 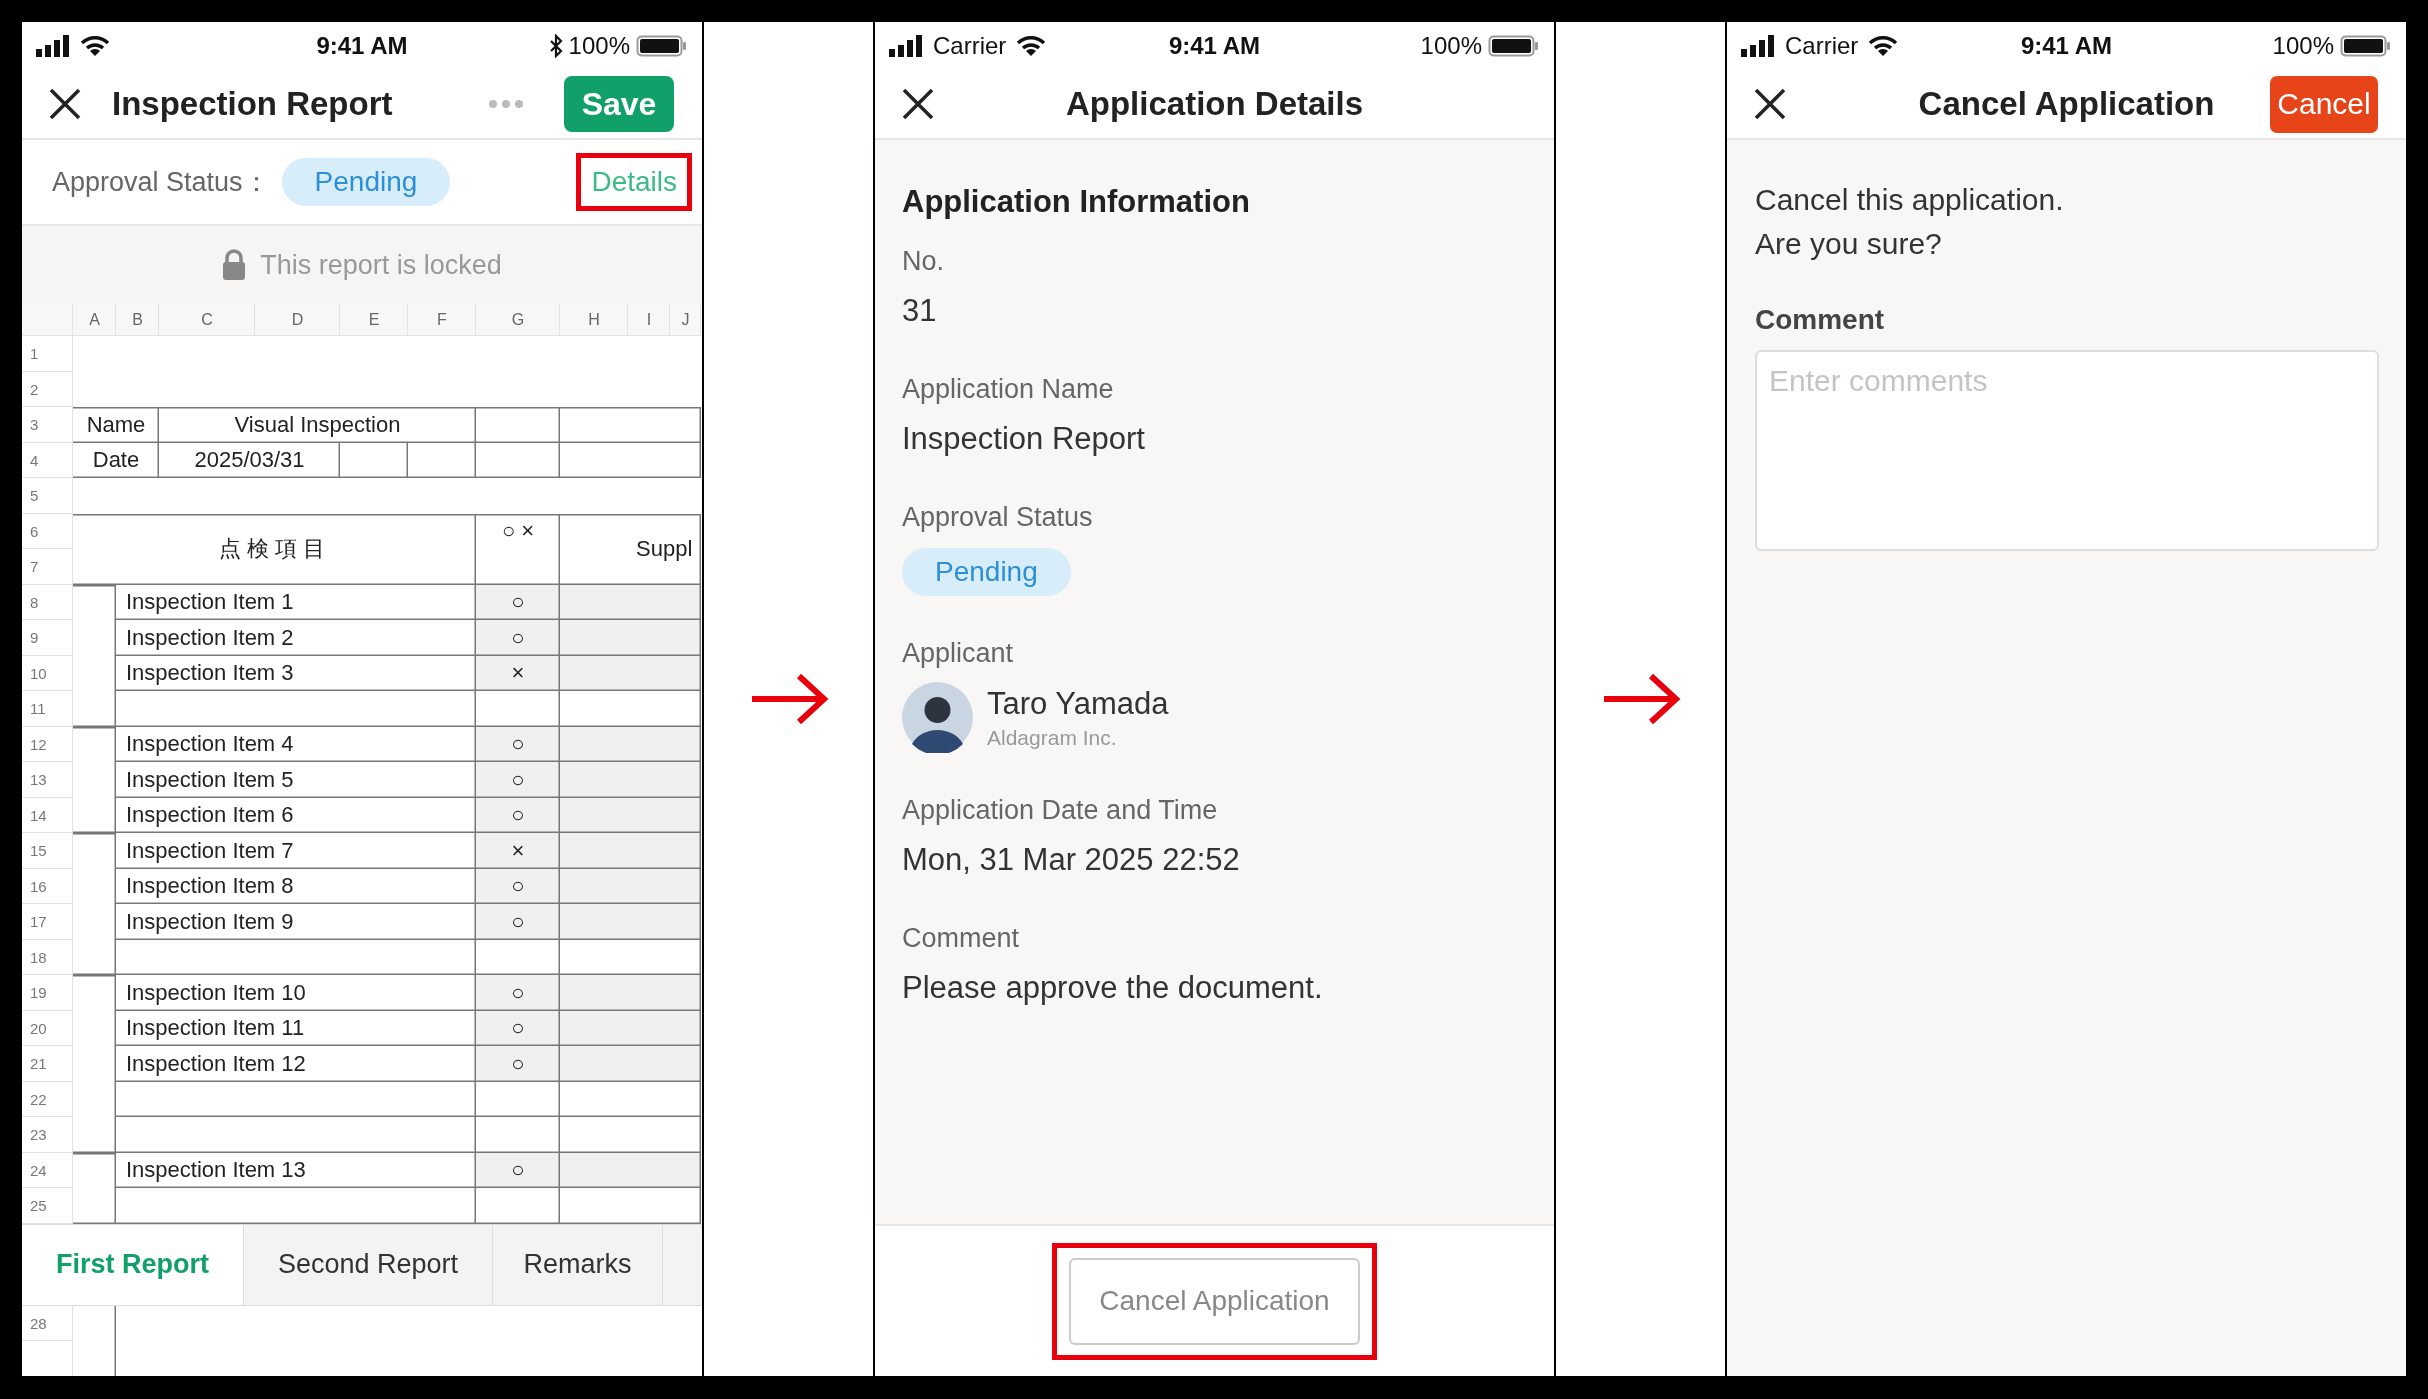 What do you see at coordinates (133, 1264) in the screenshot?
I see `tab: First Report` at bounding box center [133, 1264].